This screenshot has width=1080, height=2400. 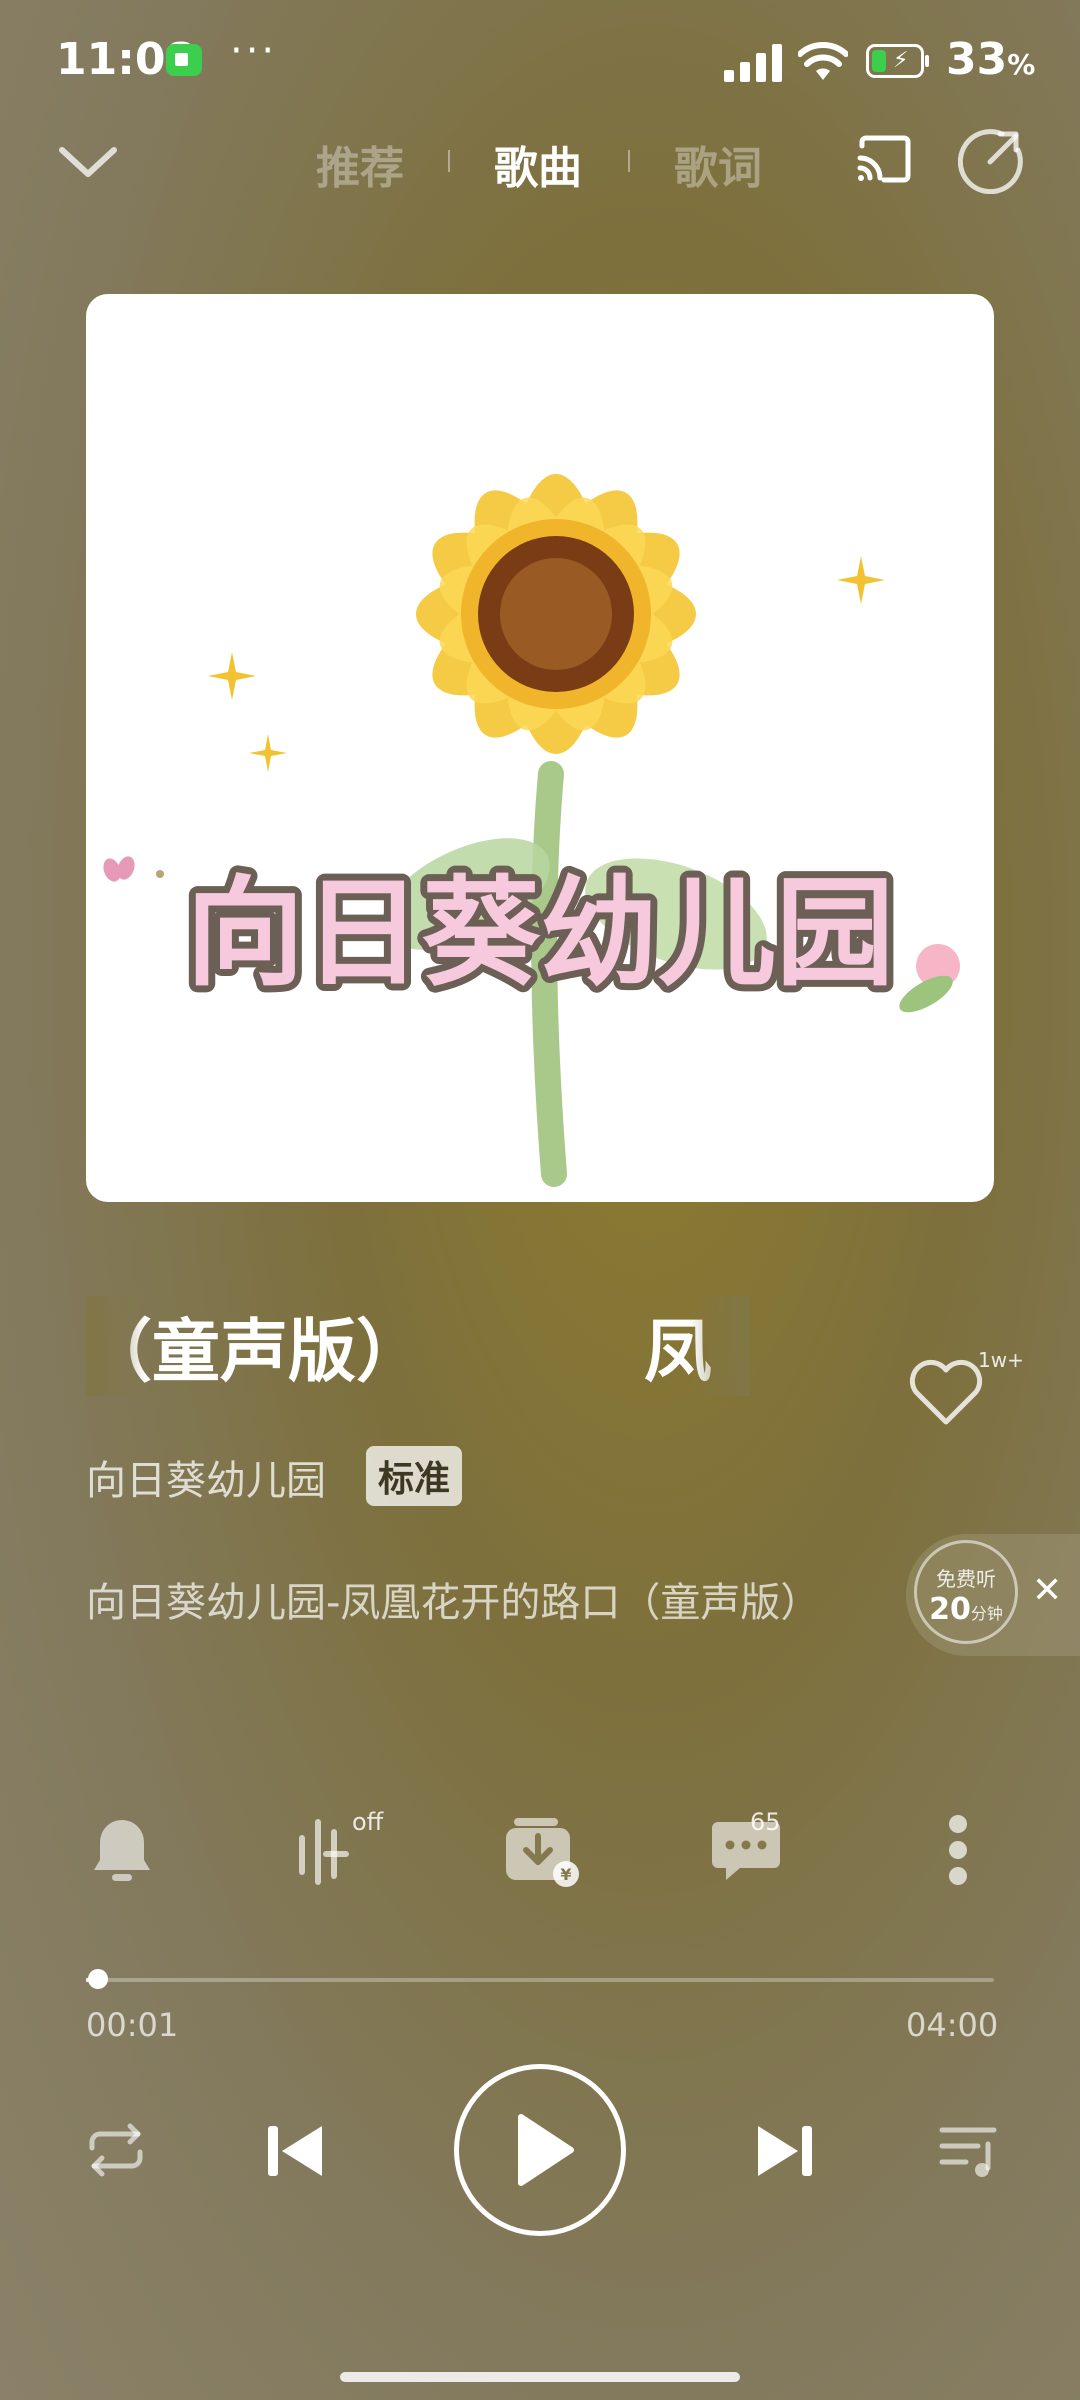 What do you see at coordinates (368, 1822) in the screenshot?
I see `sound-effect-state: off` at bounding box center [368, 1822].